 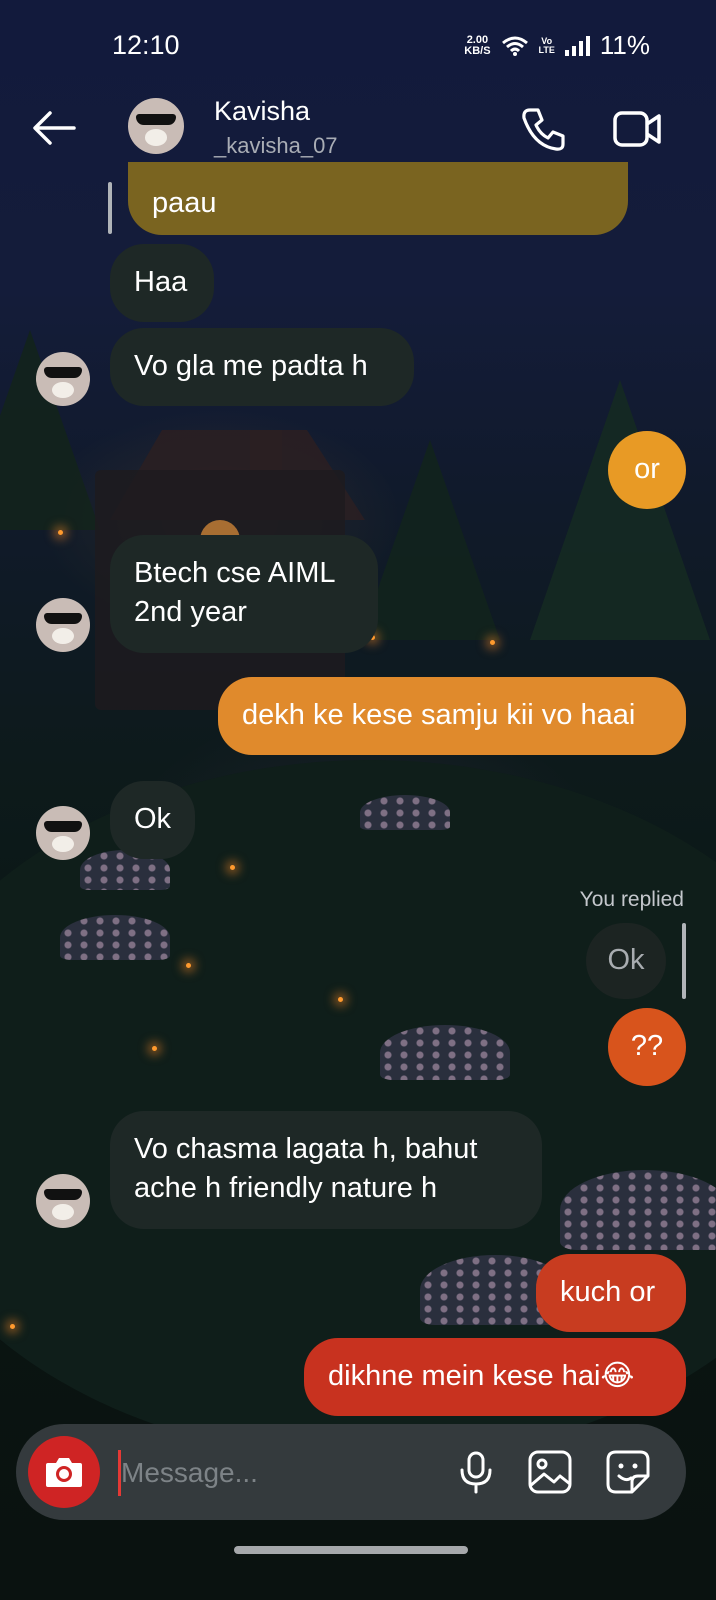 What do you see at coordinates (276, 146) in the screenshot?
I see `contact-username: _kavisha_07` at bounding box center [276, 146].